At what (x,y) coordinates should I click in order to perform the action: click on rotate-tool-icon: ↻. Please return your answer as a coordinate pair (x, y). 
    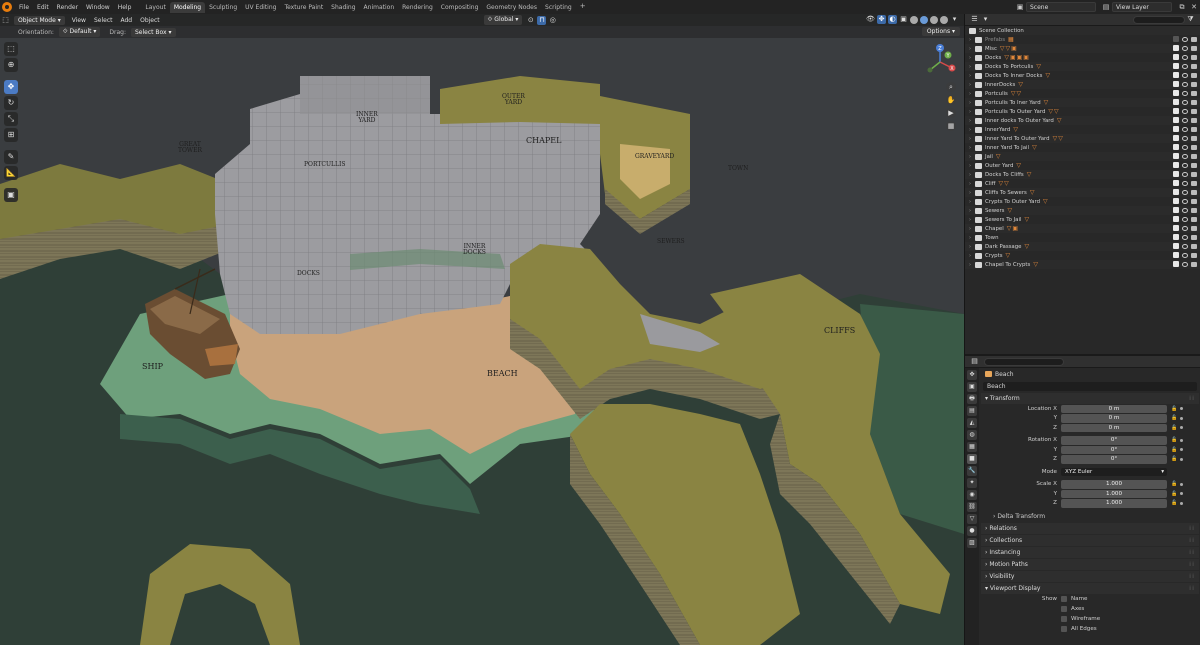
    Looking at the image, I should click on (11, 103).